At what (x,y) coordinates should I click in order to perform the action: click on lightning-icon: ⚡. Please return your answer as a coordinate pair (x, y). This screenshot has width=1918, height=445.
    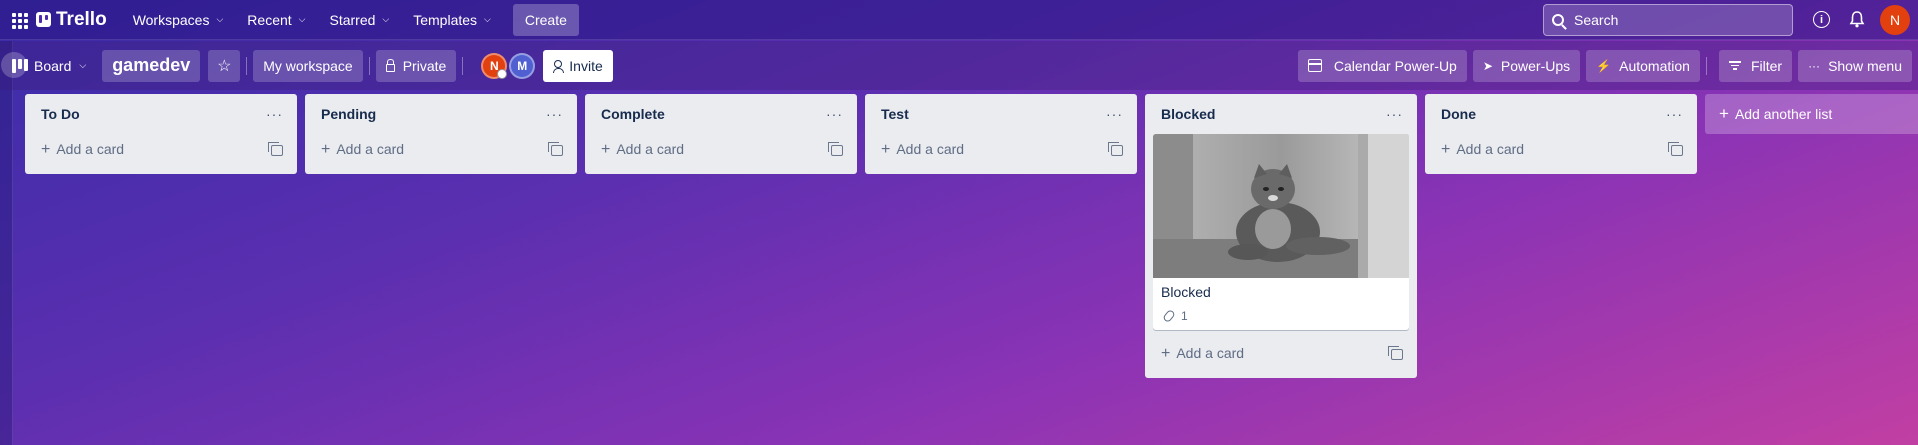
    Looking at the image, I should click on (1604, 65).